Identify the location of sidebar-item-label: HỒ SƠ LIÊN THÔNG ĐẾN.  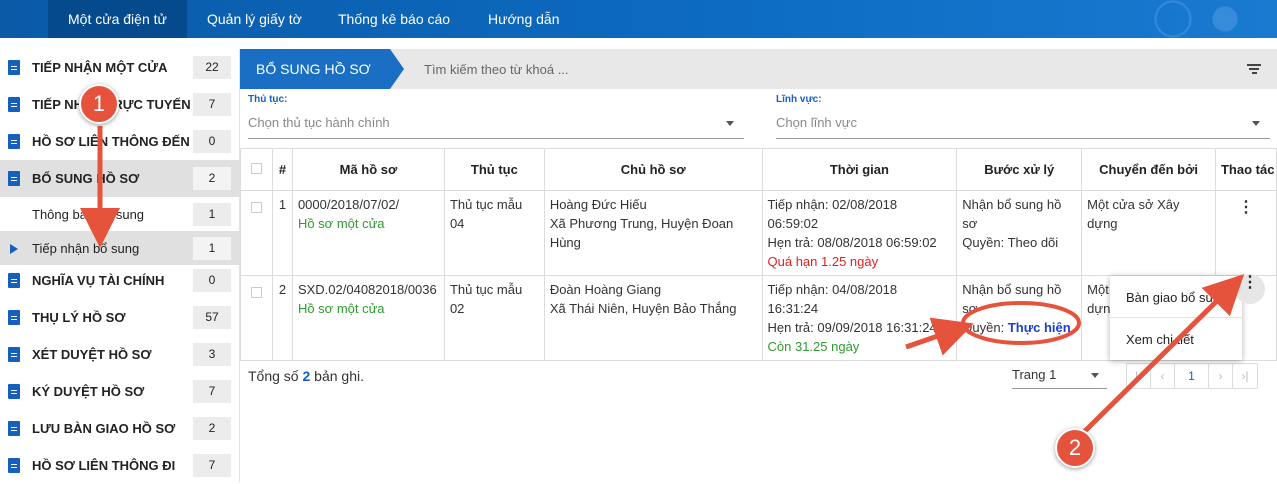
(111, 141).